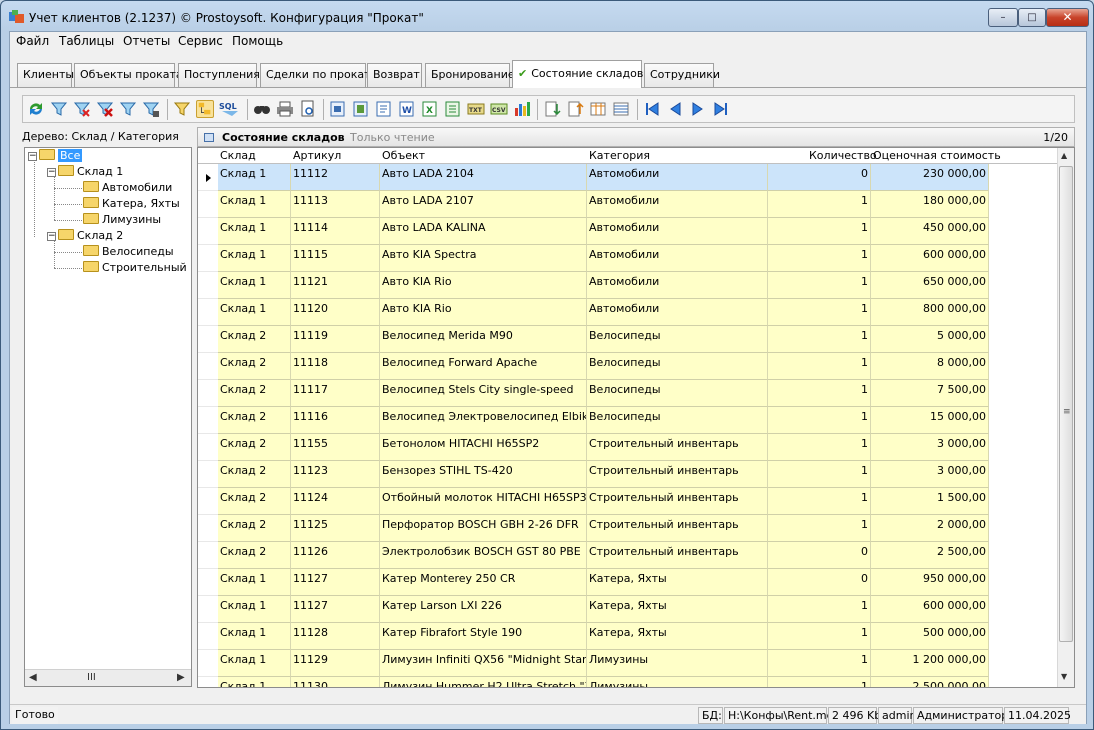 This screenshot has width=1094, height=730. I want to click on tree-node-warehouse-1: − Склад 1, so click(85, 172).